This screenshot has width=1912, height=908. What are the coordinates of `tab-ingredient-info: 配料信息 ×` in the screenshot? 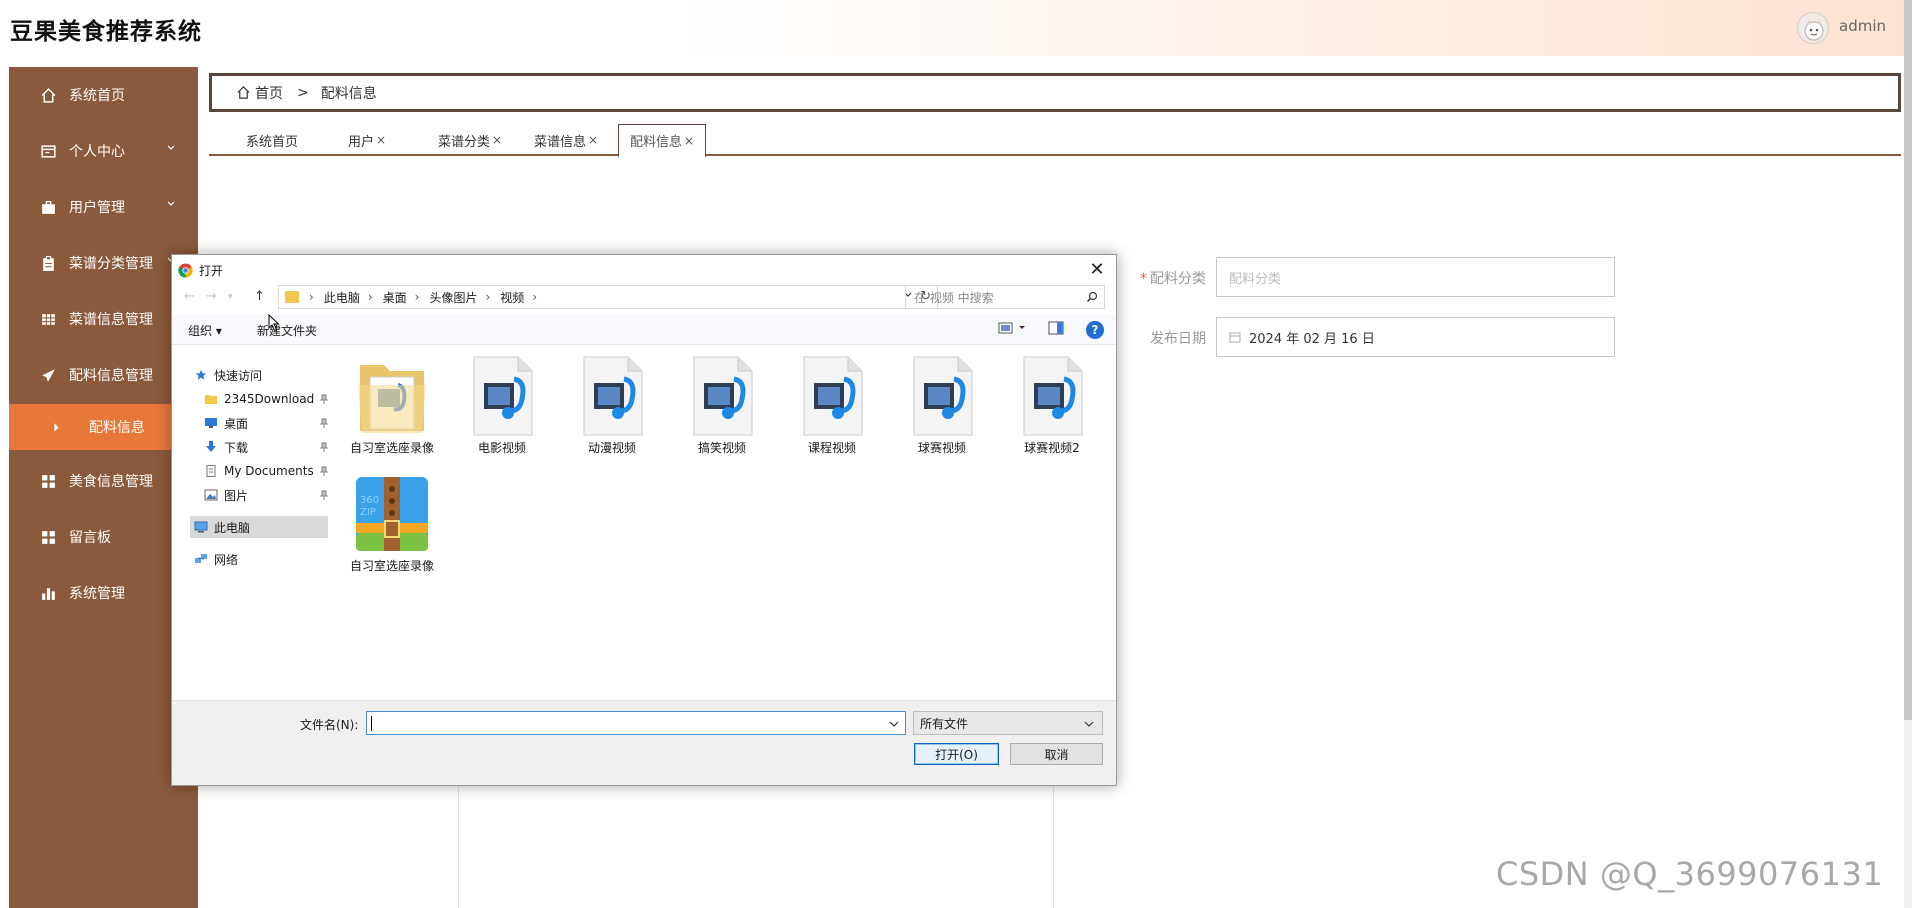 It's located at (662, 141).